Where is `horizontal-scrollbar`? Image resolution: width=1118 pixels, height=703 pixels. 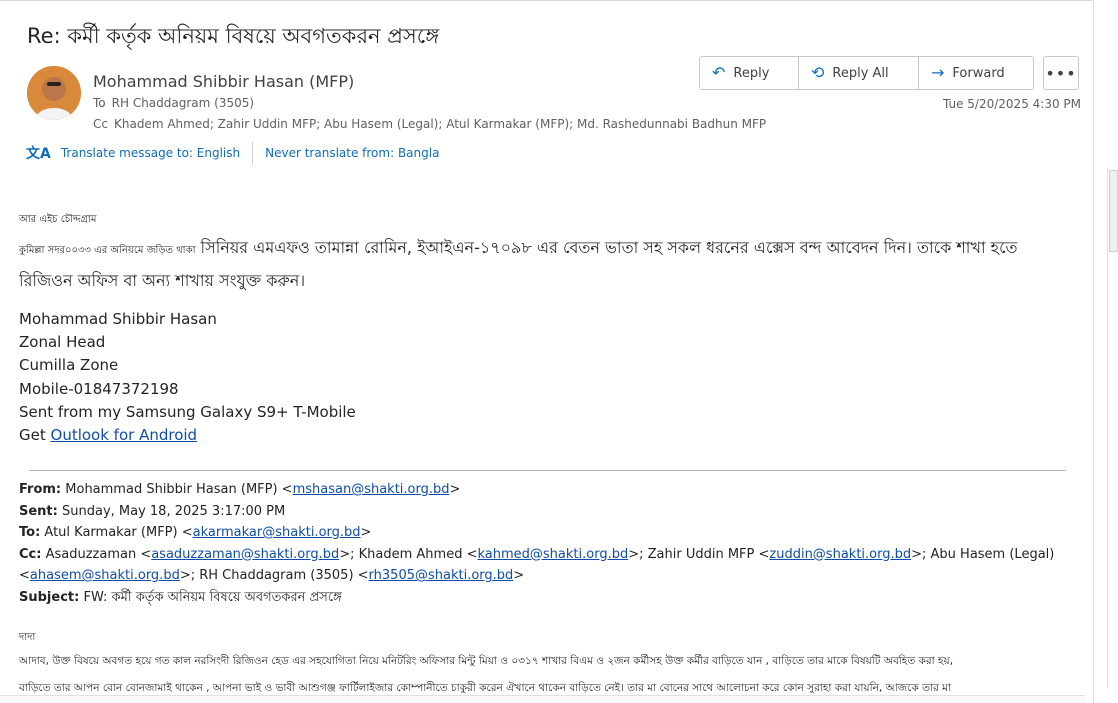
horizontal-scrollbar is located at coordinates (542, 699).